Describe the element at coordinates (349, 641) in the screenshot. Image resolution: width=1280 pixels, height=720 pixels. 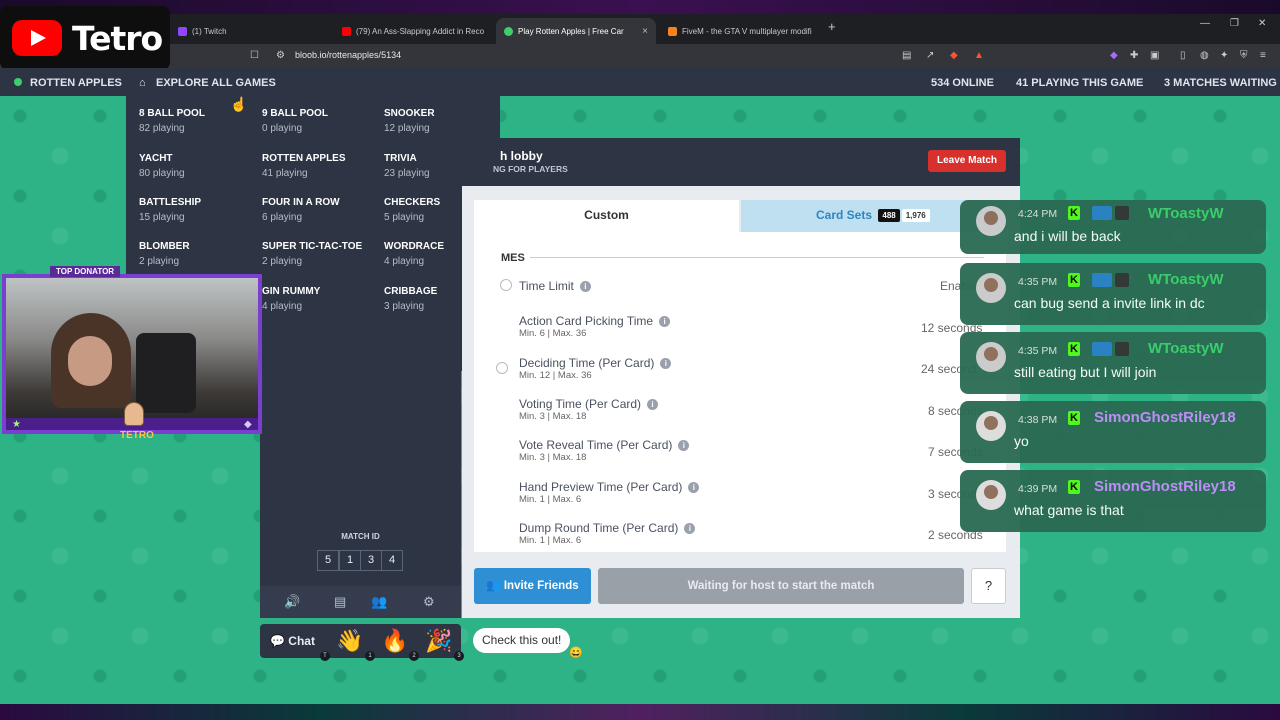
I see `wave-reaction-button: 👋` at that location.